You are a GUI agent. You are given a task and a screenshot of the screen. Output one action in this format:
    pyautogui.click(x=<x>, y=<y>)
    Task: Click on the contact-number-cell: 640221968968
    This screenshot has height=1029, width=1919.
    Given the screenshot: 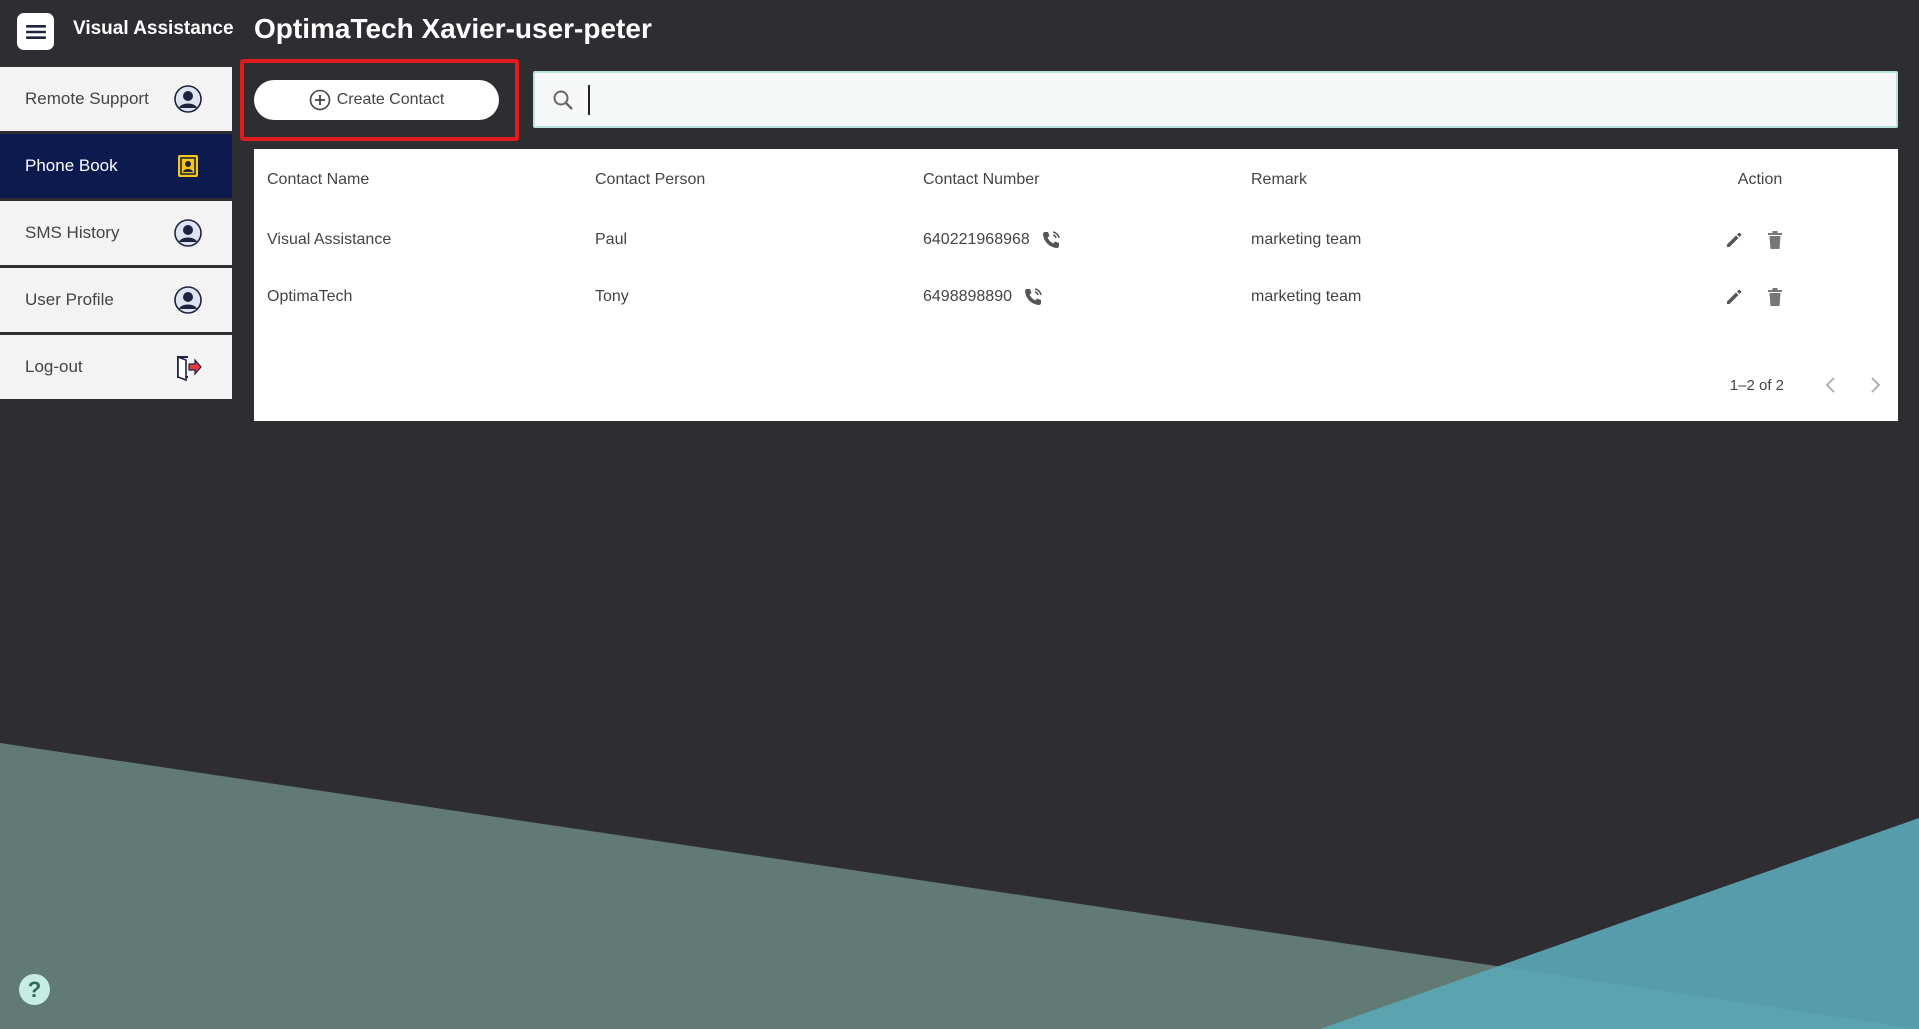 What is the action you would take?
    pyautogui.click(x=992, y=240)
    